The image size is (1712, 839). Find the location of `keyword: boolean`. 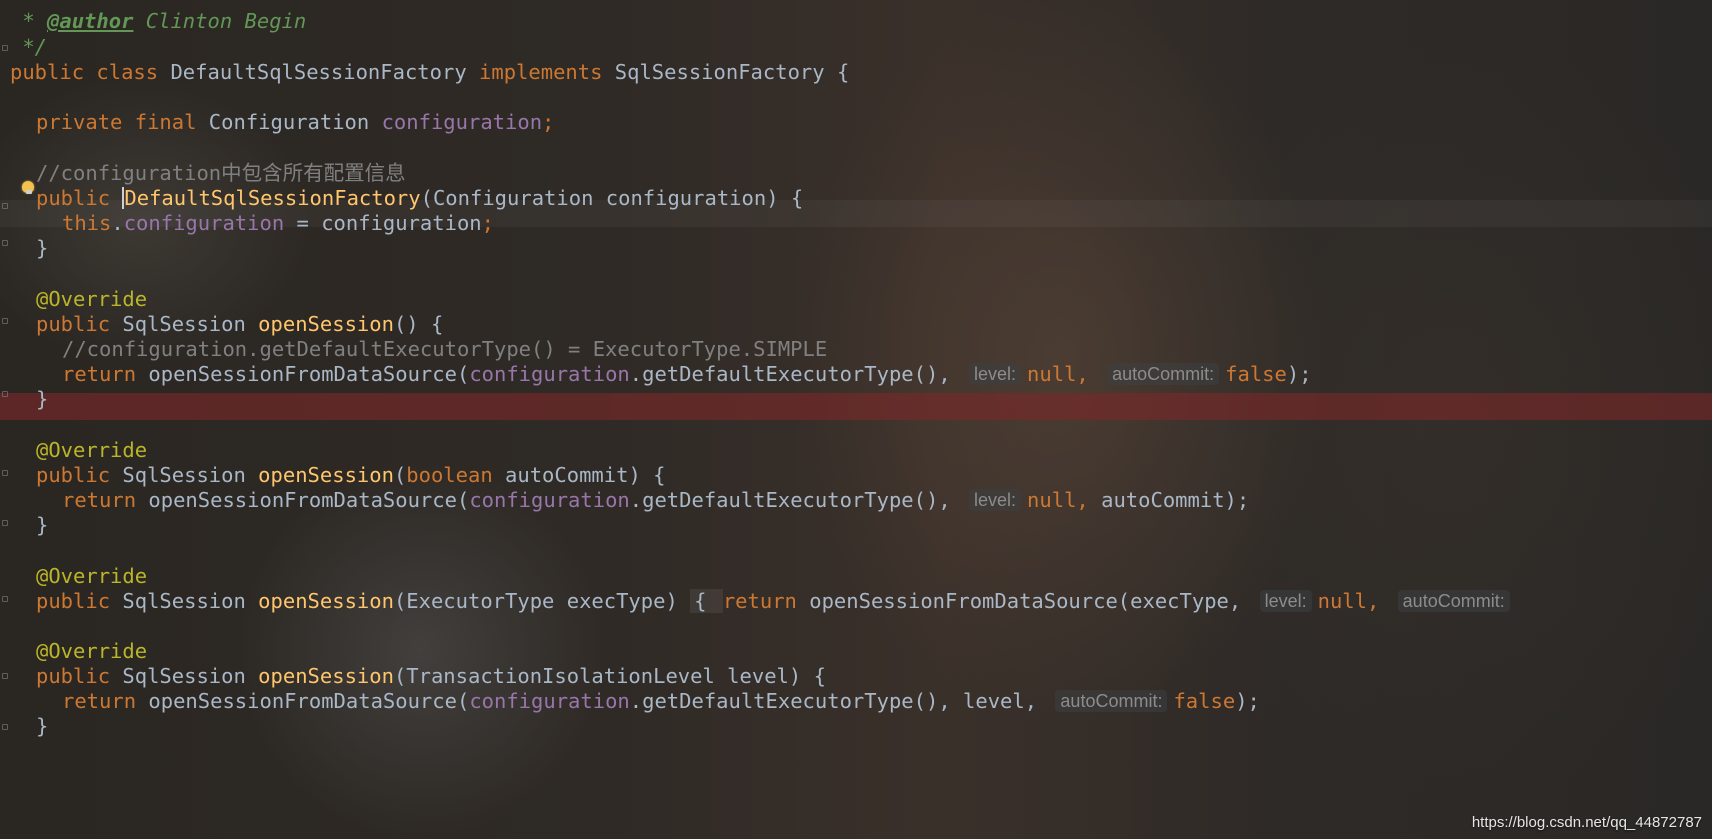

keyword: boolean is located at coordinates (456, 475).